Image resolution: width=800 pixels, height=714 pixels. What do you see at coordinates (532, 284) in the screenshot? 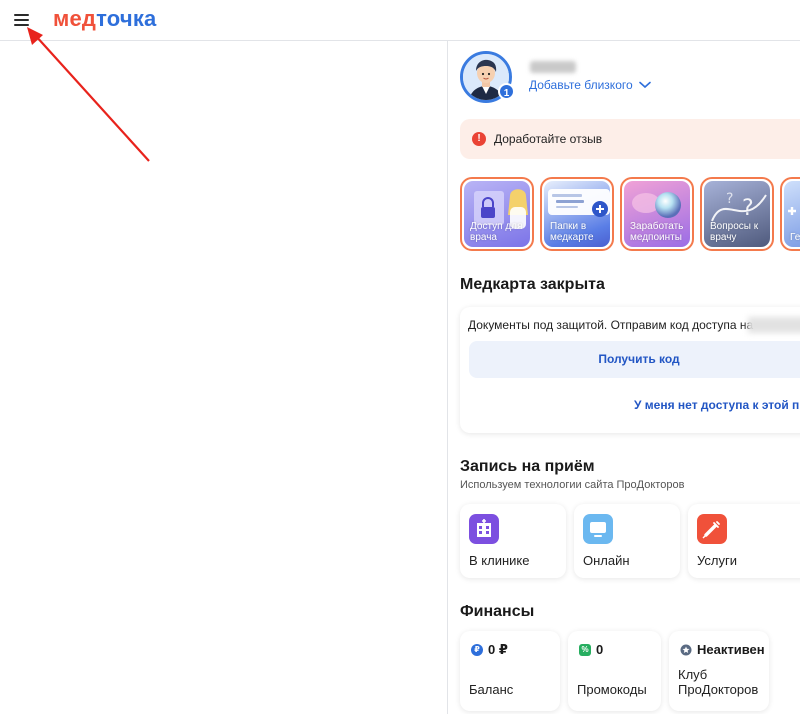
I see `medcard-title: Медкарта закрыта` at bounding box center [532, 284].